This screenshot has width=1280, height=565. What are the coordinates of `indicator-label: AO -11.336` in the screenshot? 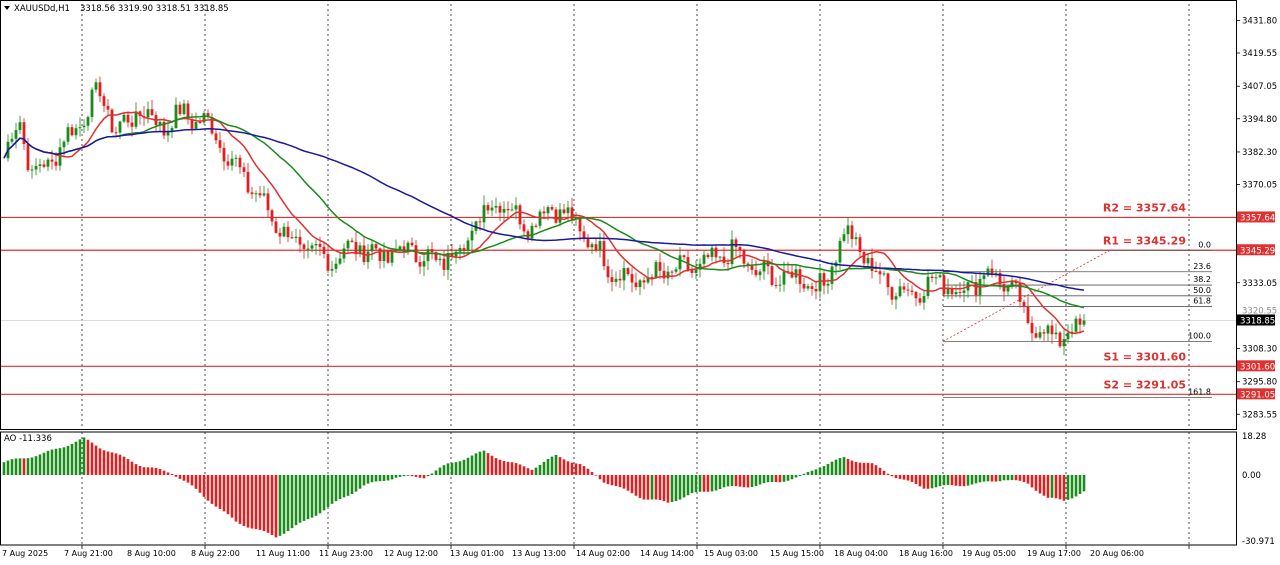 It's located at (28, 439).